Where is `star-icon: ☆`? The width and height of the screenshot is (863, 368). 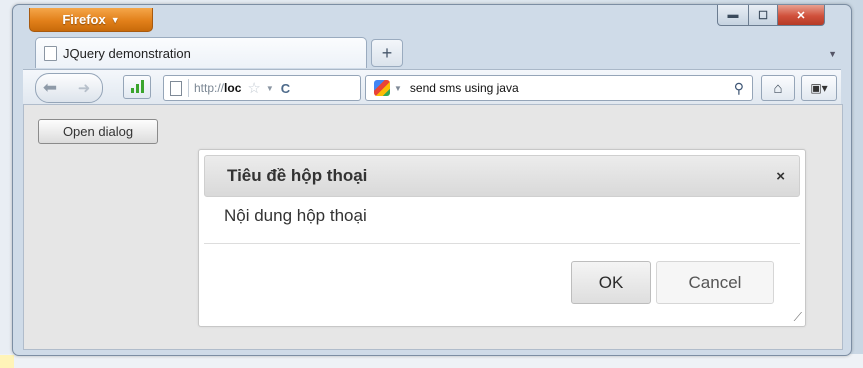 star-icon: ☆ is located at coordinates (253, 88).